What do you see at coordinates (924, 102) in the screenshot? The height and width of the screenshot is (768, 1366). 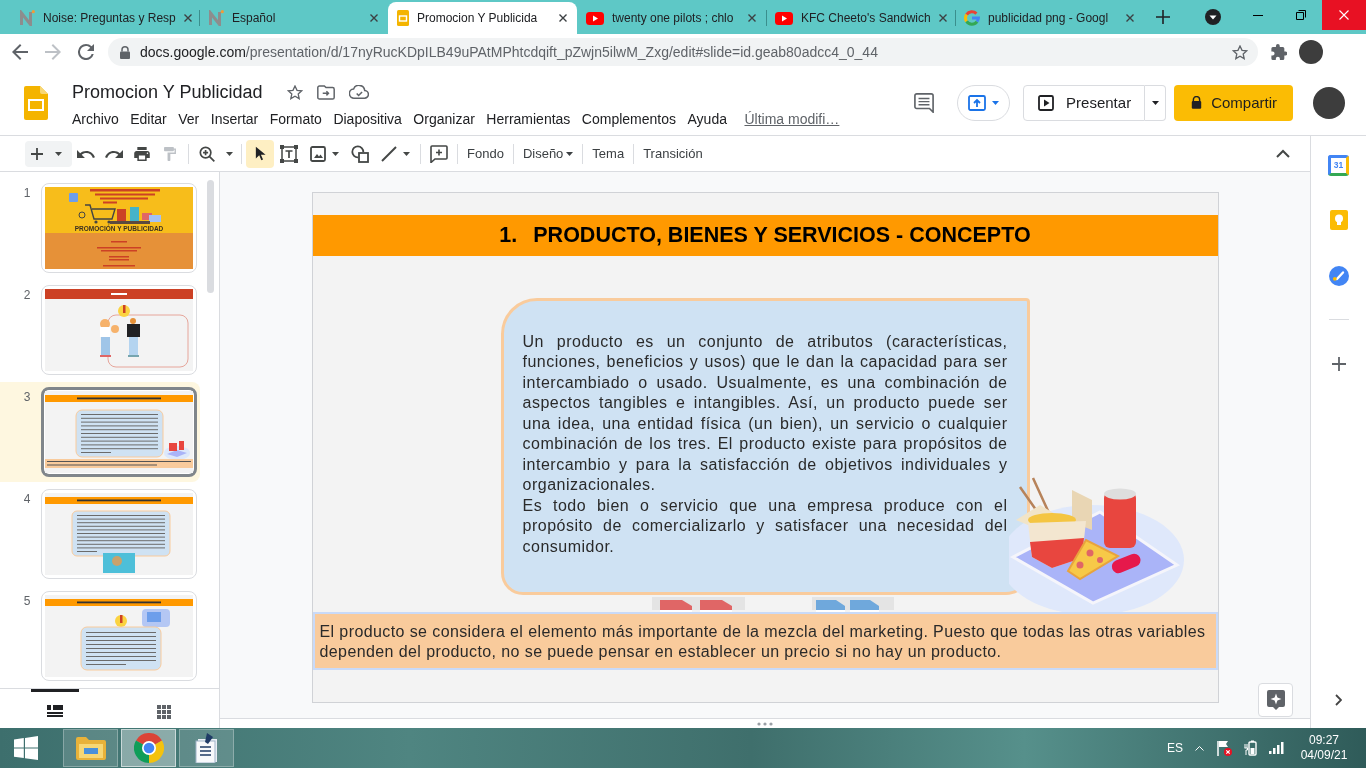 I see `comment-icon` at bounding box center [924, 102].